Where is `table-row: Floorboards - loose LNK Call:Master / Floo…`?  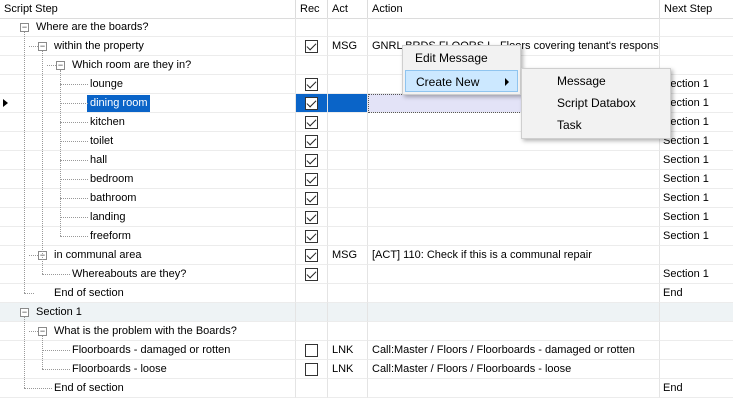 table-row: Floorboards - loose LNK Call:Master / Floo… is located at coordinates (366, 369).